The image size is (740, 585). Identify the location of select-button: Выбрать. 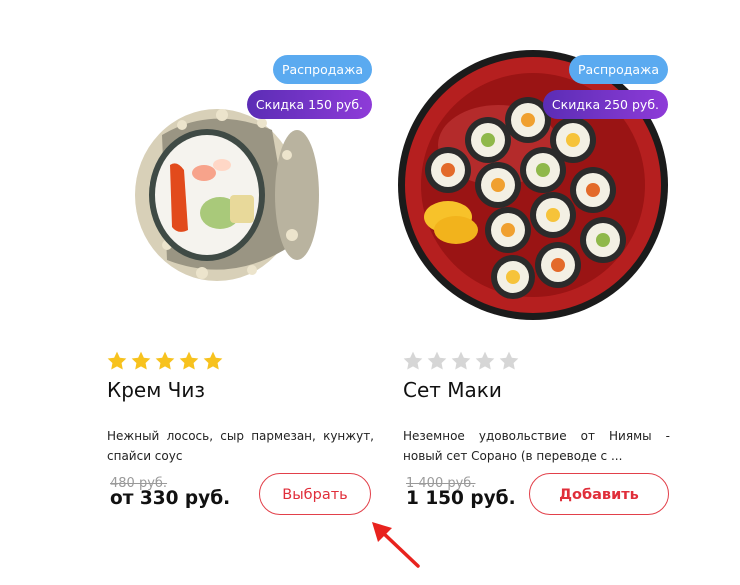
(315, 494).